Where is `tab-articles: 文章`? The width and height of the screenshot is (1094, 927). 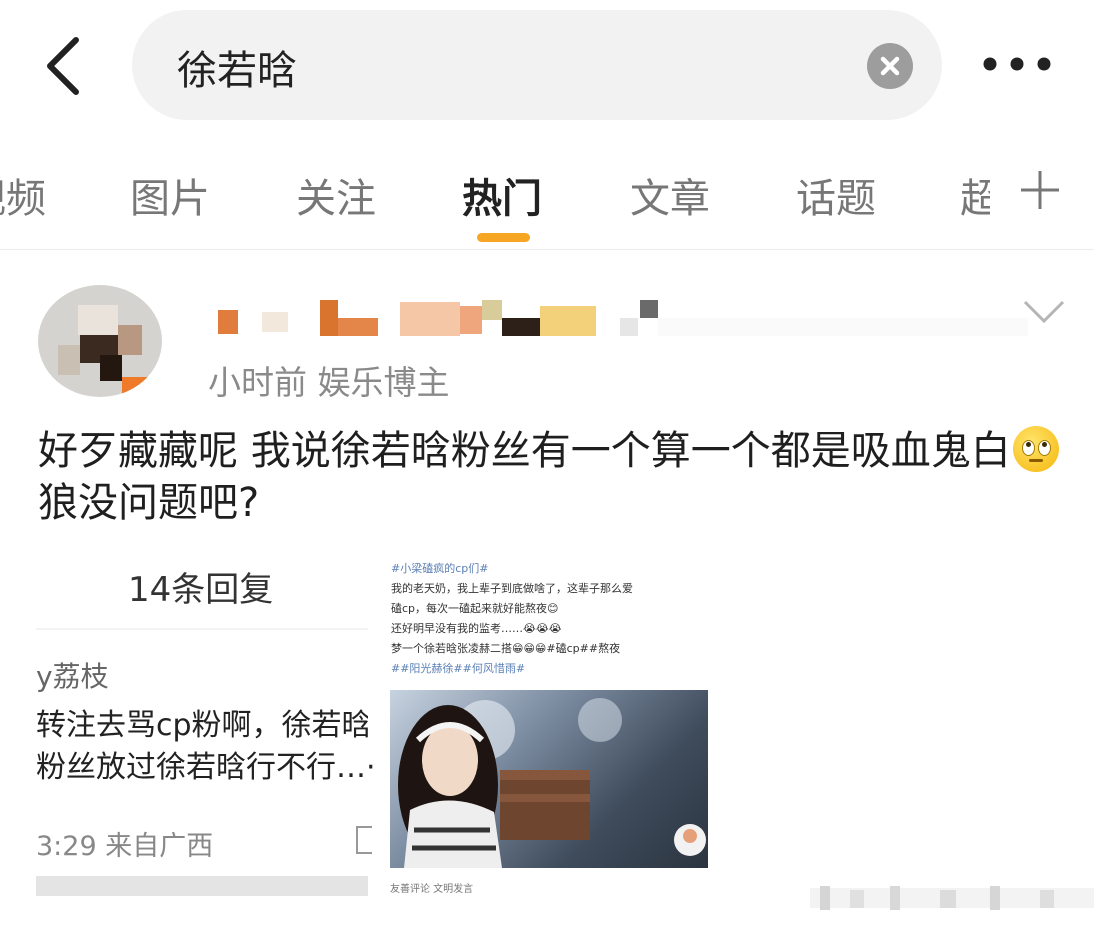 tab-articles: 文章 is located at coordinates (670, 195).